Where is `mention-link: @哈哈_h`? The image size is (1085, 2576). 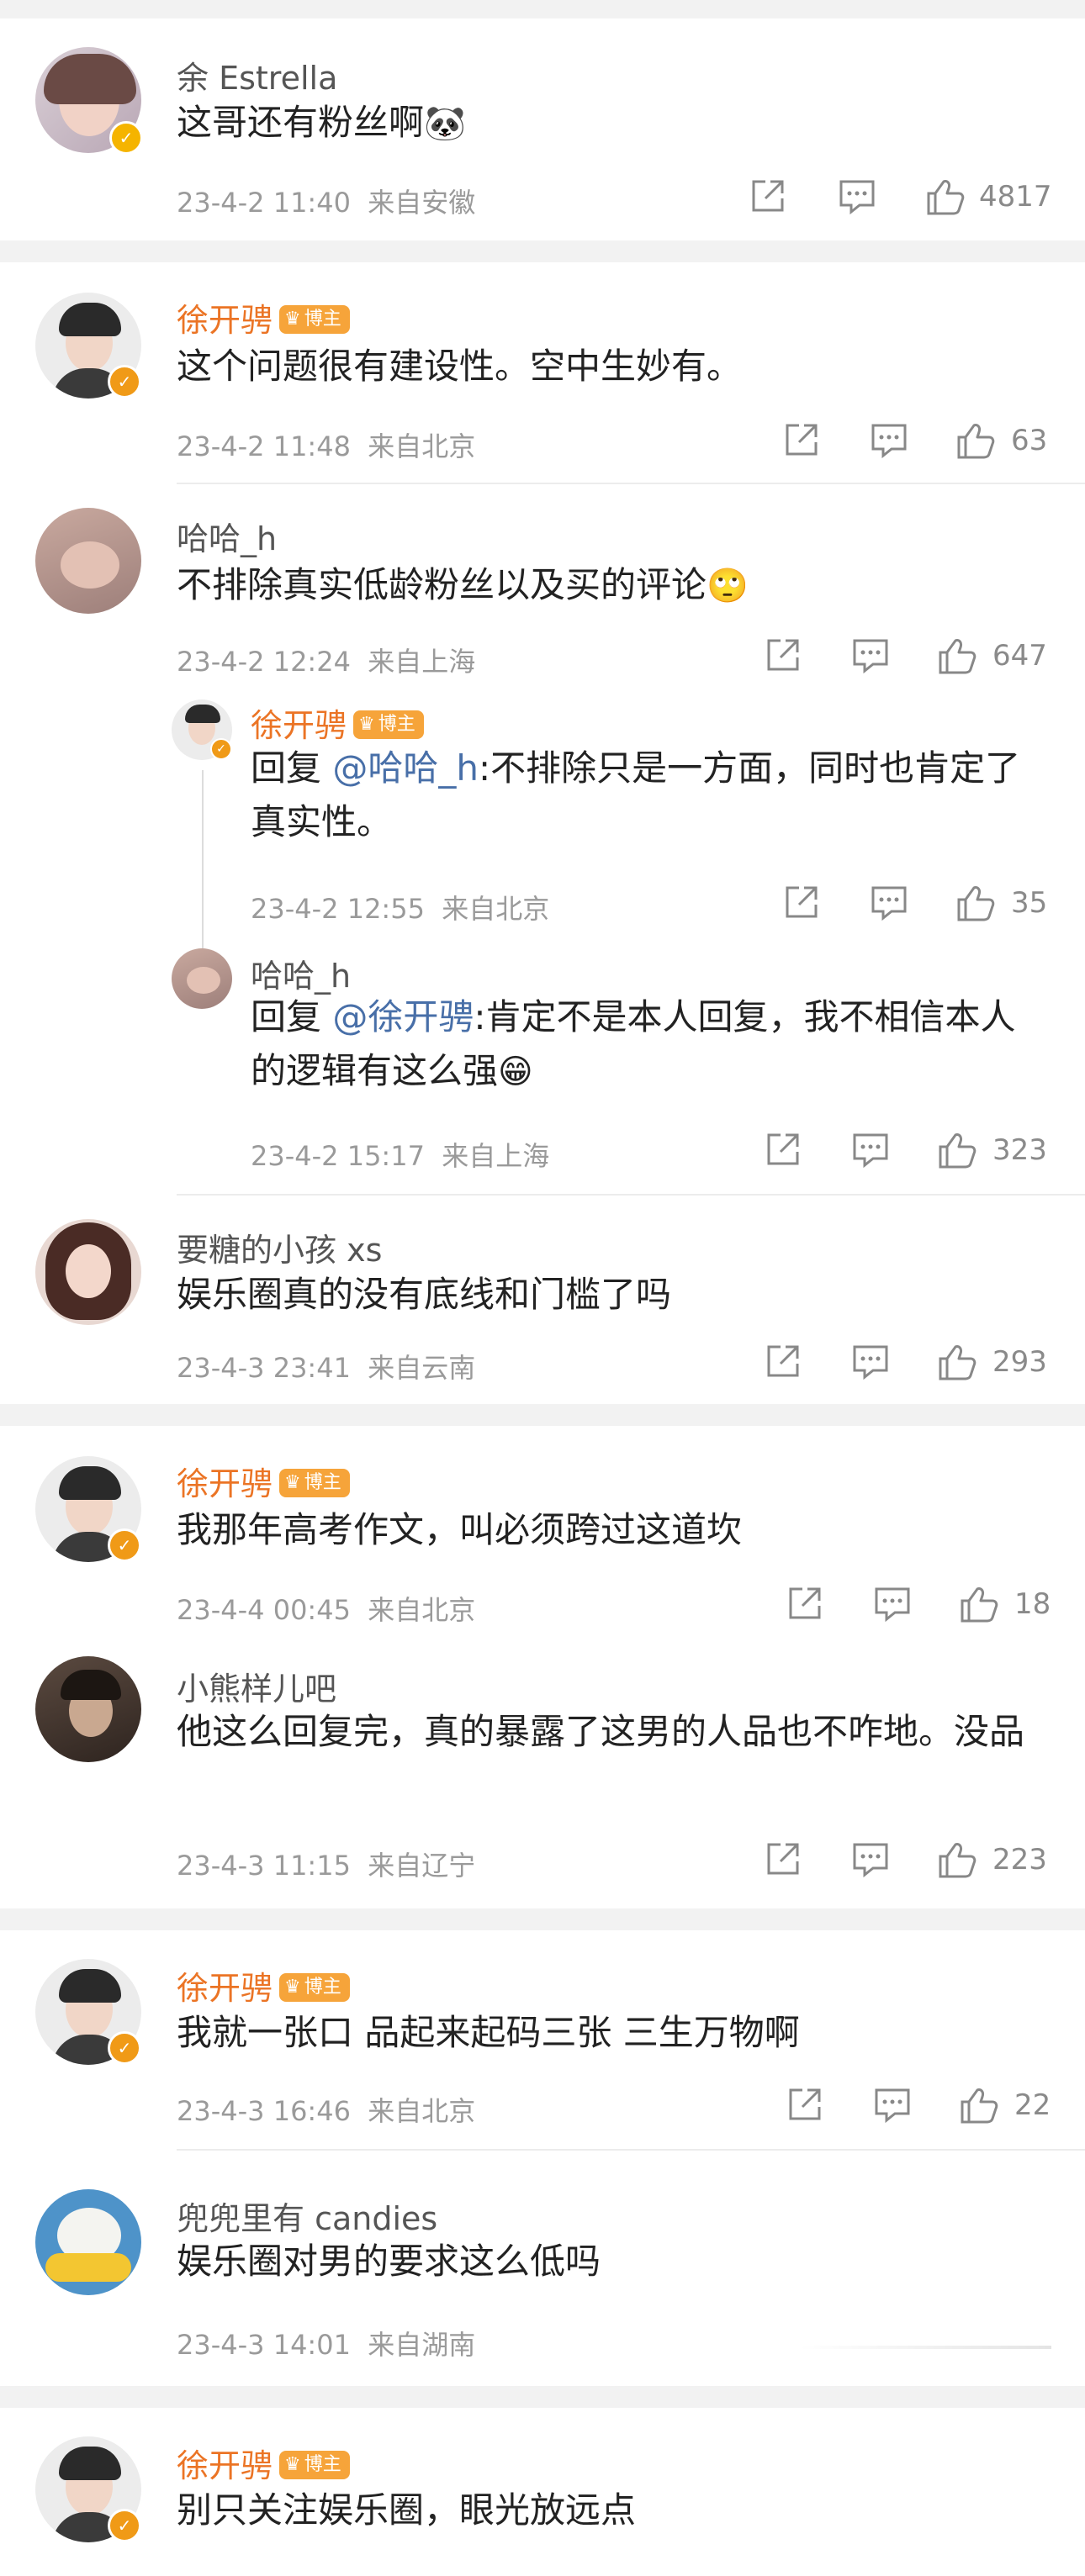
mention-link: @哈哈_h is located at coordinates (405, 768).